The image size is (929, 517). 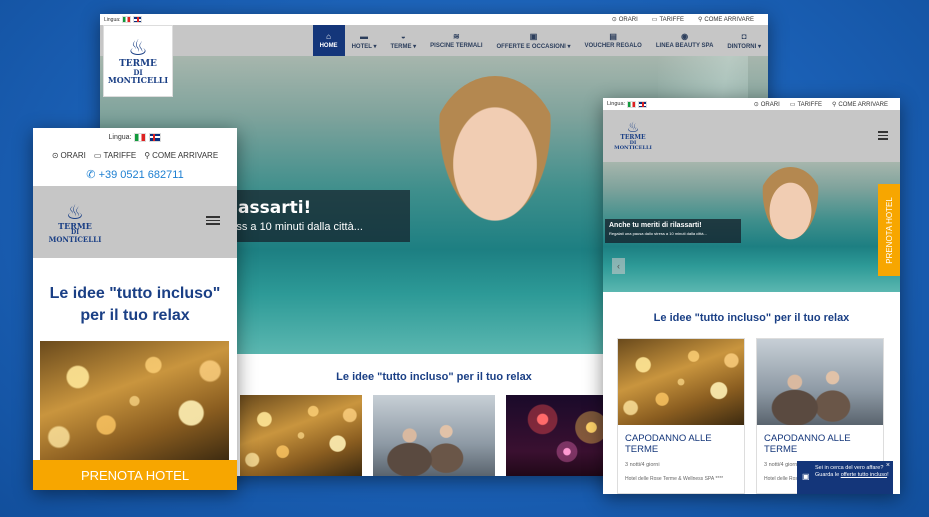 I want to click on tablet-section-title: Le idee "tutto incluso" per il tuo relax, so click(x=751, y=318).